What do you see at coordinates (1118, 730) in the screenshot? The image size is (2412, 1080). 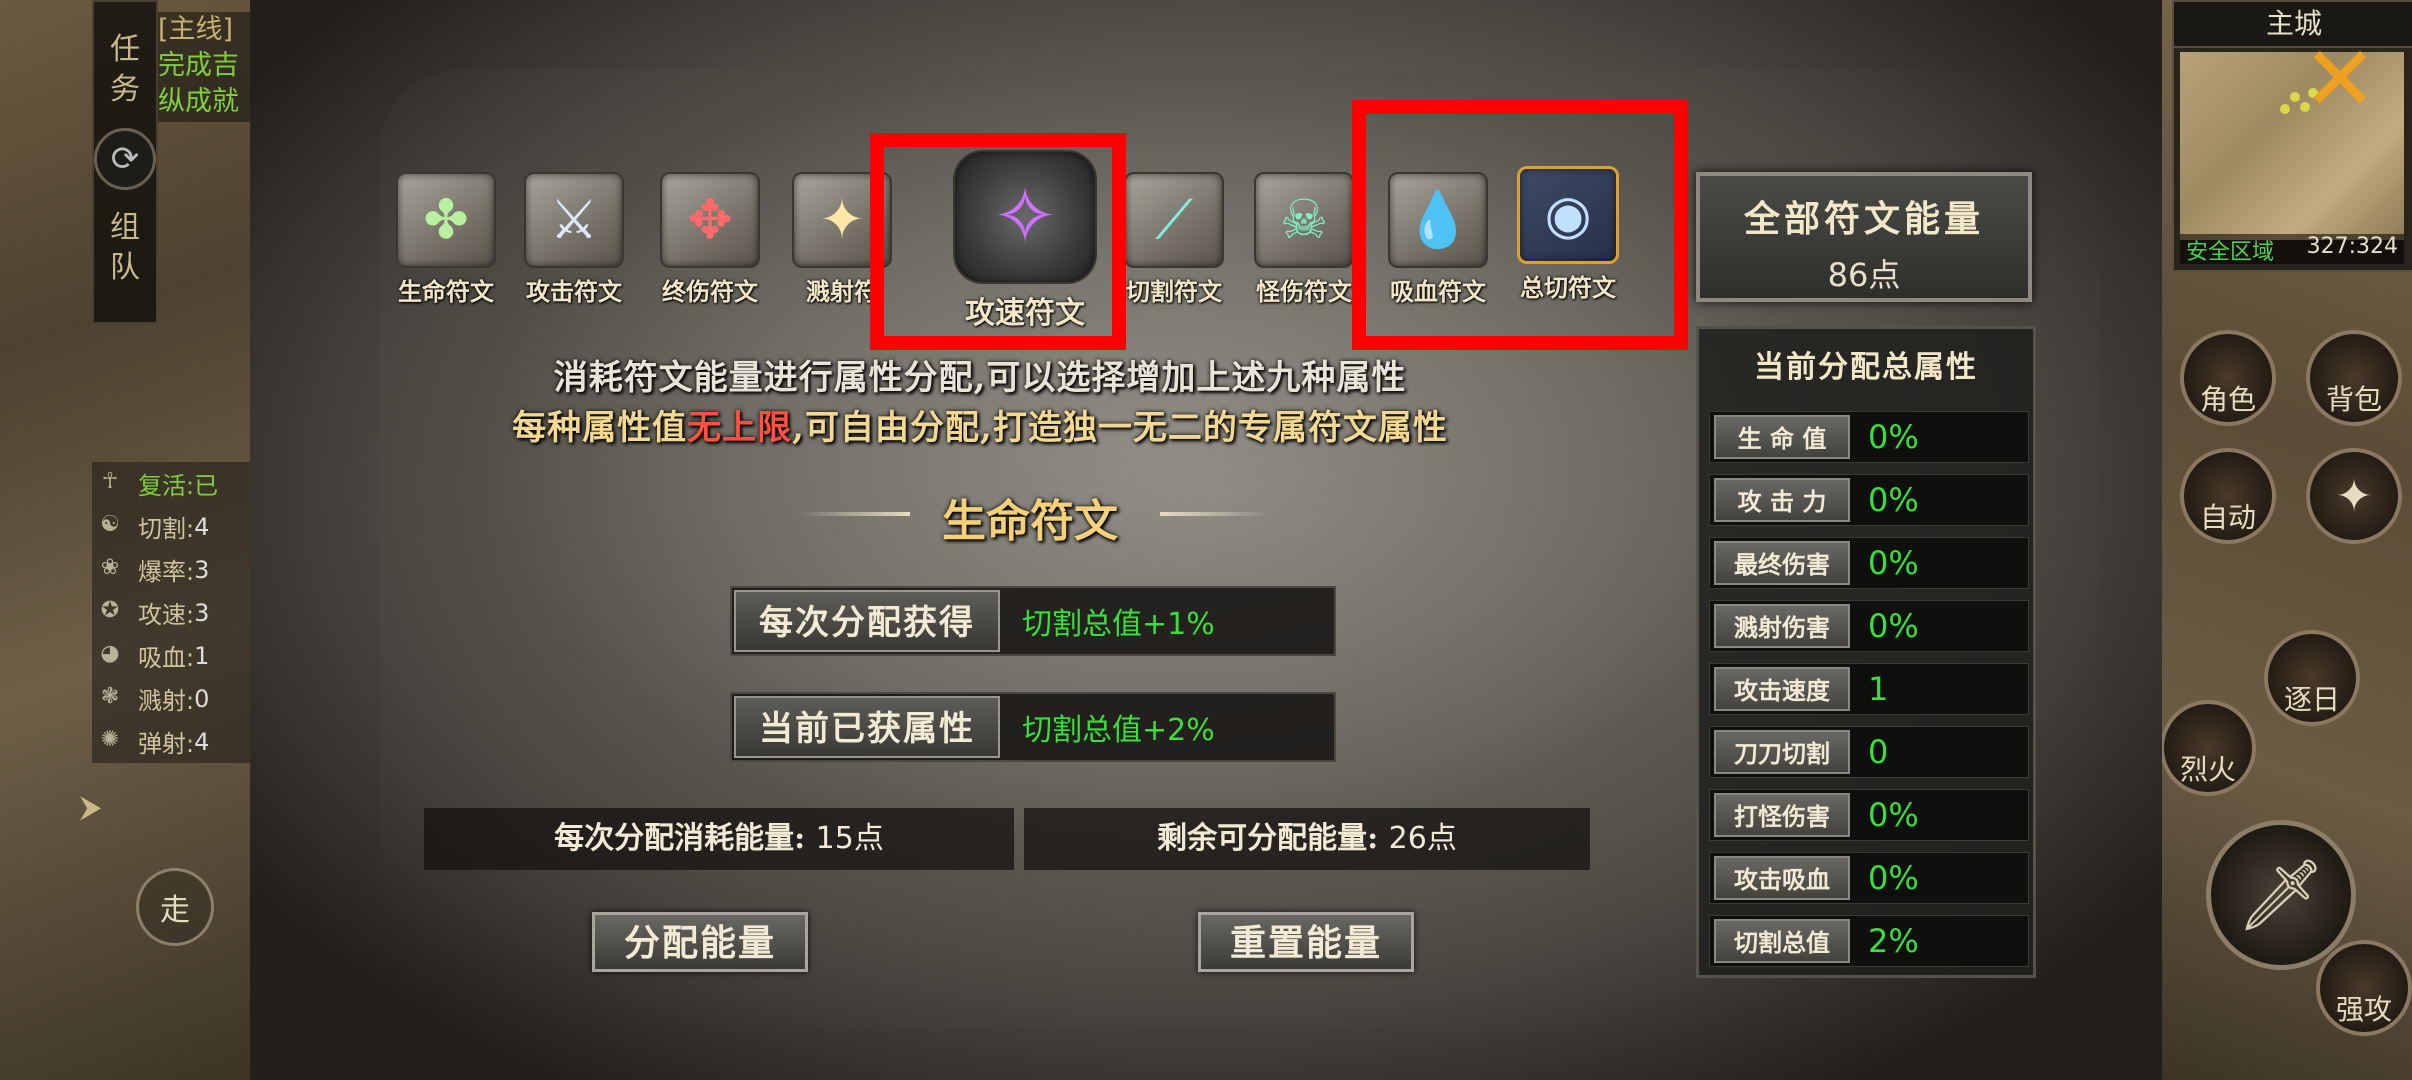 I see `current-attribute-value: 切割总值+2%` at bounding box center [1118, 730].